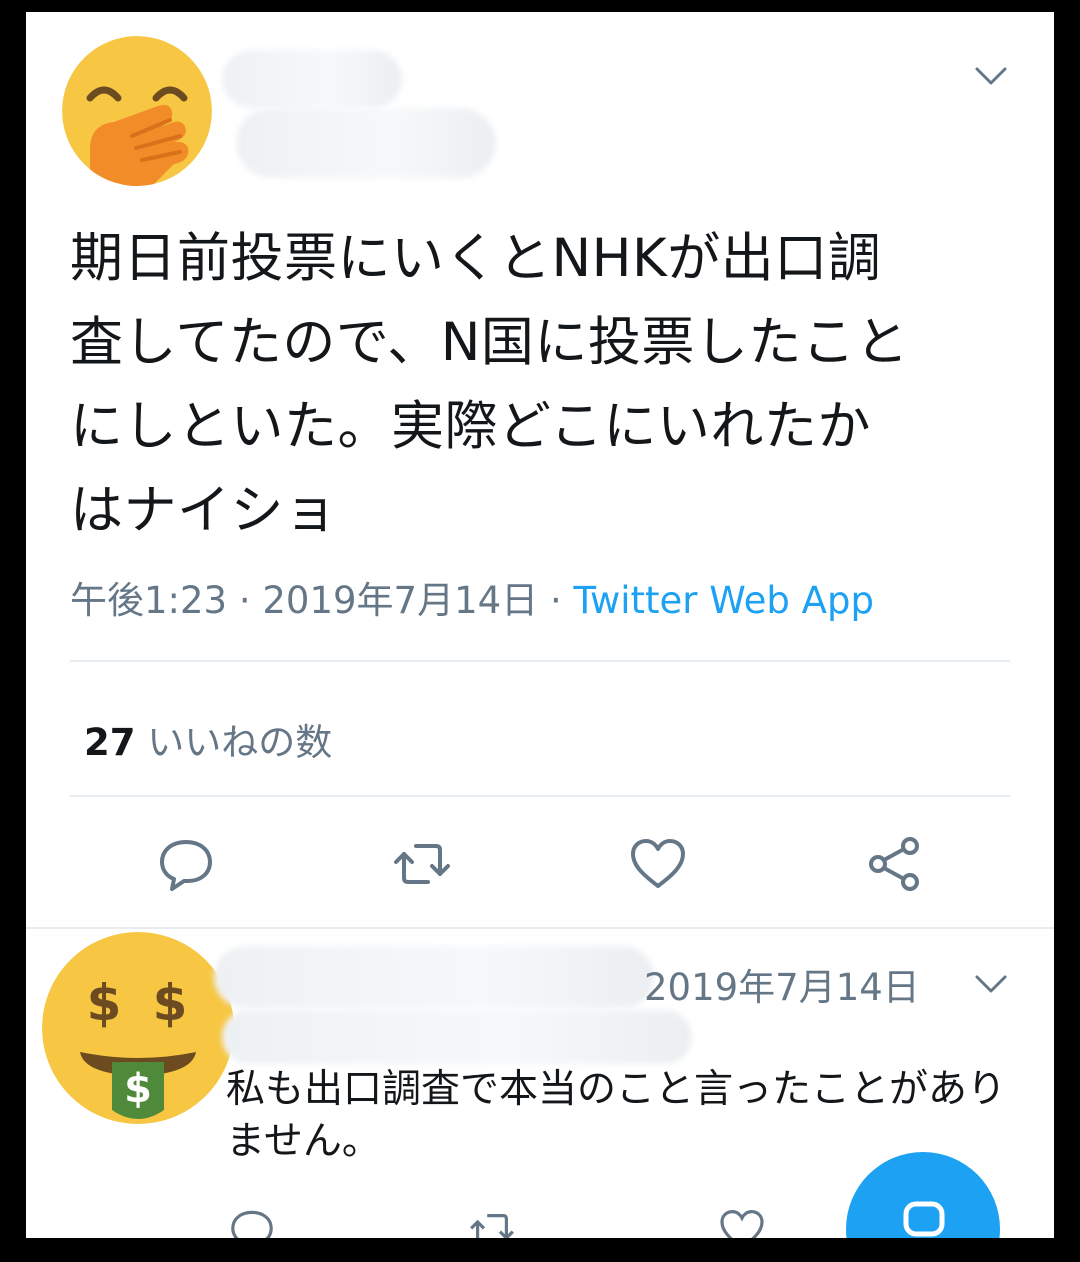 The width and height of the screenshot is (1080, 1262). I want to click on tweet-source-link: Twitter Web App, so click(723, 600).